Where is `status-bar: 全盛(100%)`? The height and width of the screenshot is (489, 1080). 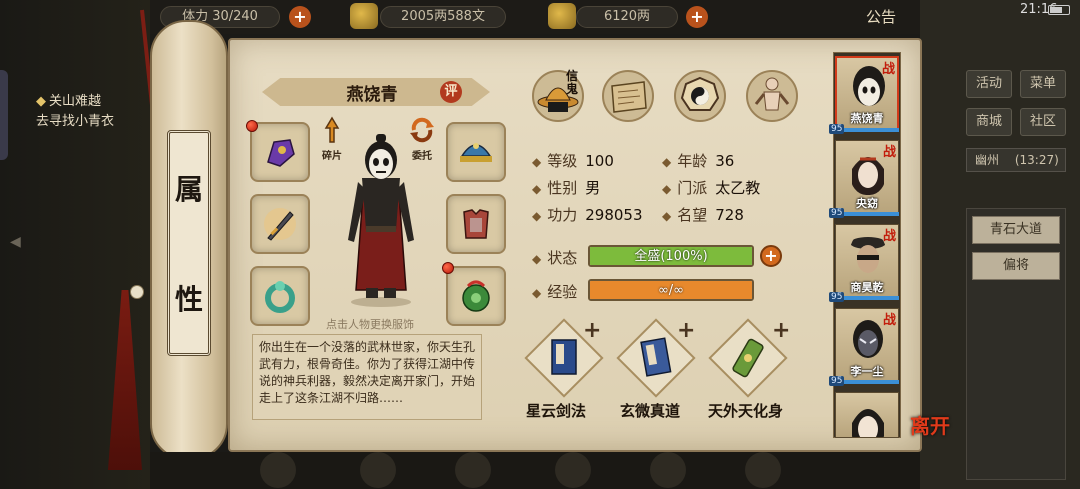
status-bar: 全盛(100%) is located at coordinates (671, 256).